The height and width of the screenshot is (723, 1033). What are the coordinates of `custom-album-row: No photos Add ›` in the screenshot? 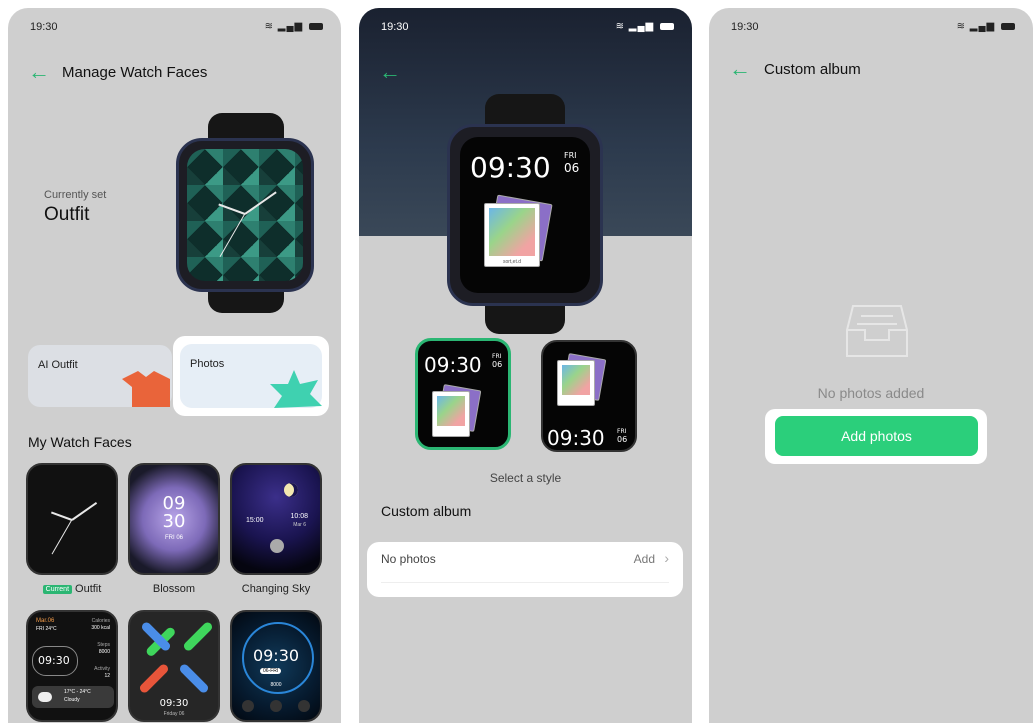 It's located at (525, 569).